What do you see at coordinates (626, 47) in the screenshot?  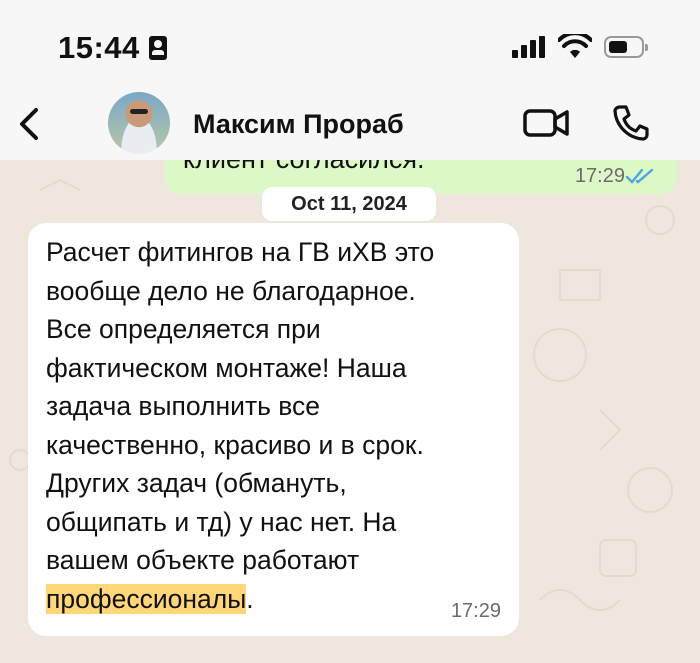 I see `battery-icon` at bounding box center [626, 47].